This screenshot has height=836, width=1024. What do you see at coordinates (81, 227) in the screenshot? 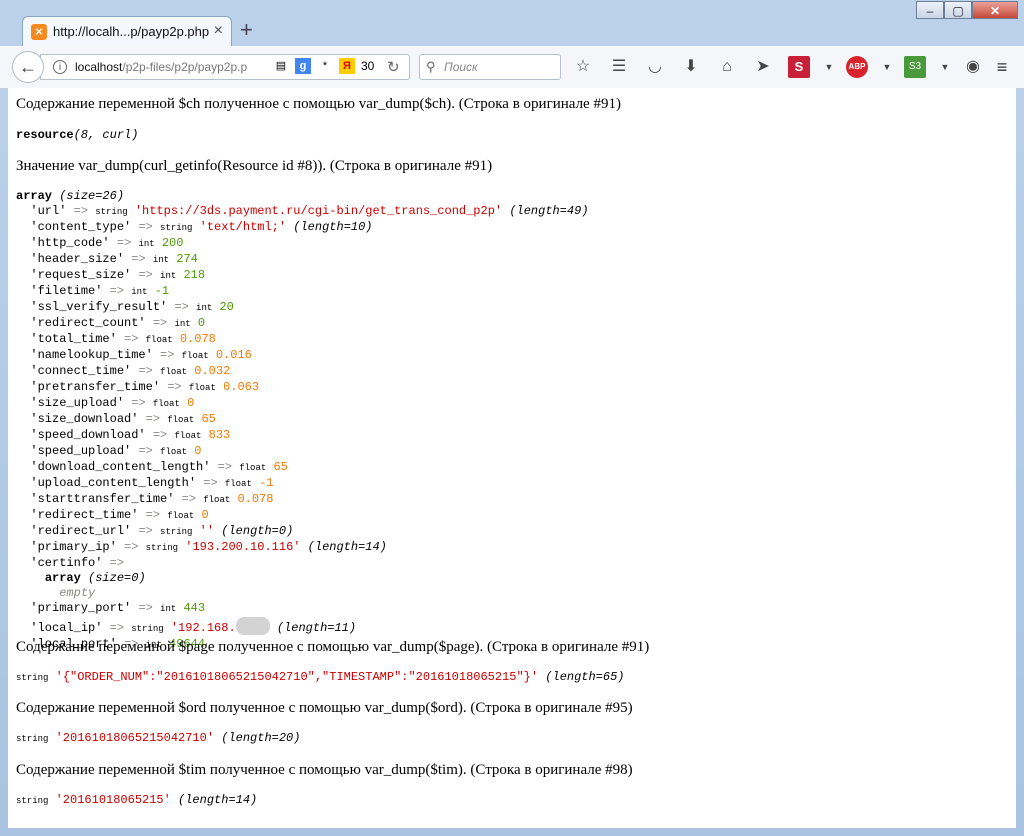
I see `array-key: 'content_type'` at bounding box center [81, 227].